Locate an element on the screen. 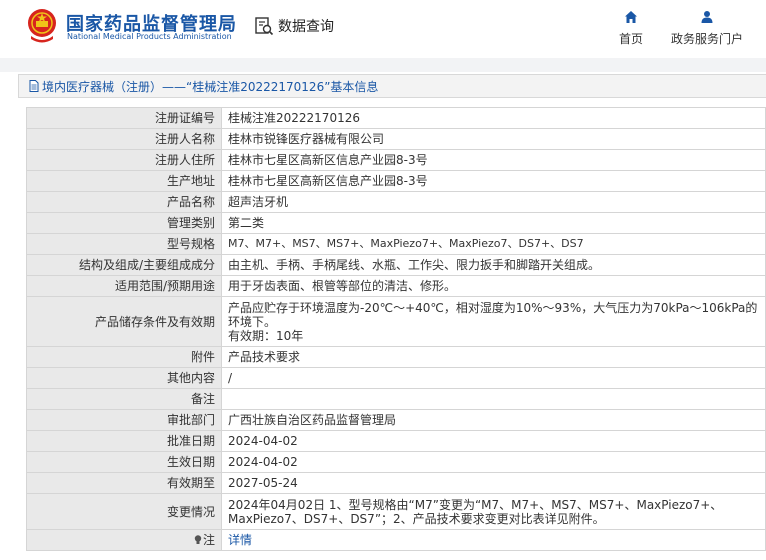 This screenshot has width=766, height=560. table-row: 审批部门 广西壮族自治区药品监督管理局 is located at coordinates (396, 420).